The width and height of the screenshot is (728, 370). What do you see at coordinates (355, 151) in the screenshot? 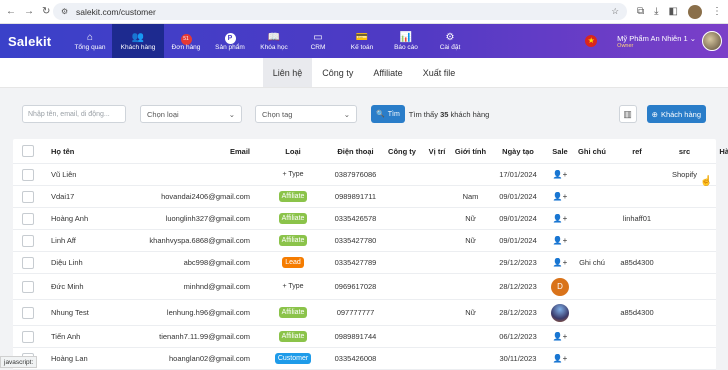
I see `col-phone: Điện thoại` at bounding box center [355, 151].